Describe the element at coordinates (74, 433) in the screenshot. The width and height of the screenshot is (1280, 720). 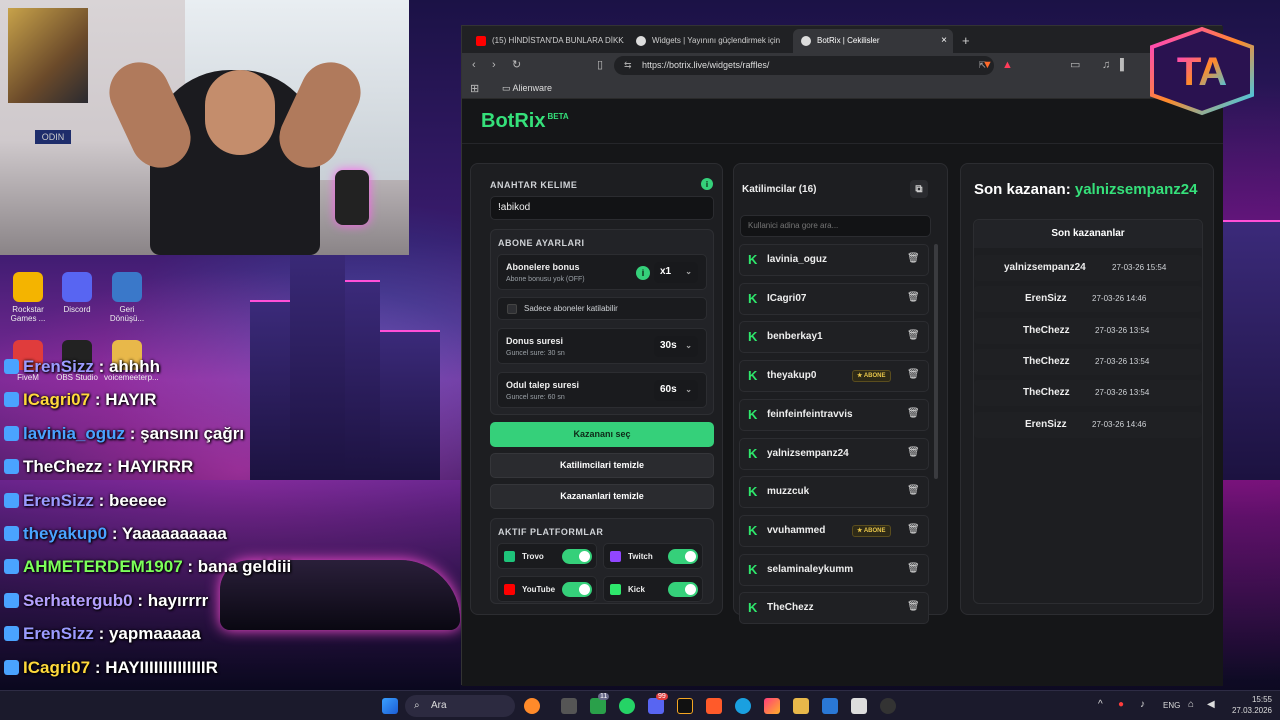
I see `chat-username: lavinia_oguz` at that location.